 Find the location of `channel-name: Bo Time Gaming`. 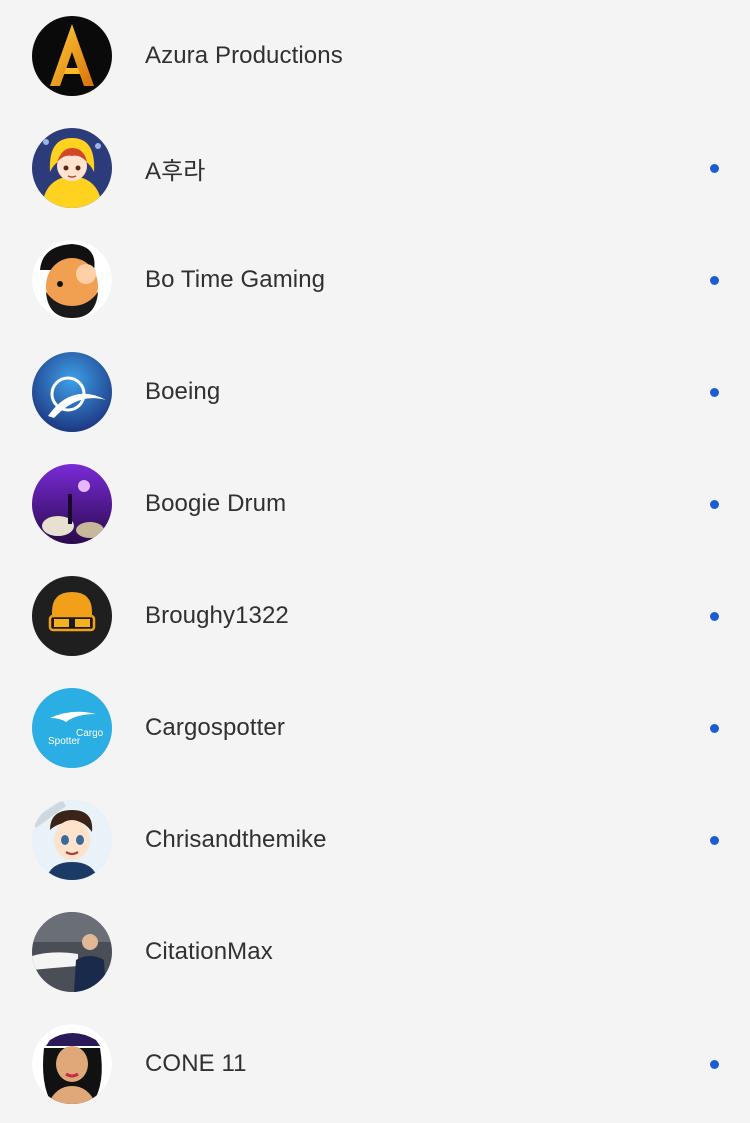

channel-name: Bo Time Gaming is located at coordinates (235, 279).